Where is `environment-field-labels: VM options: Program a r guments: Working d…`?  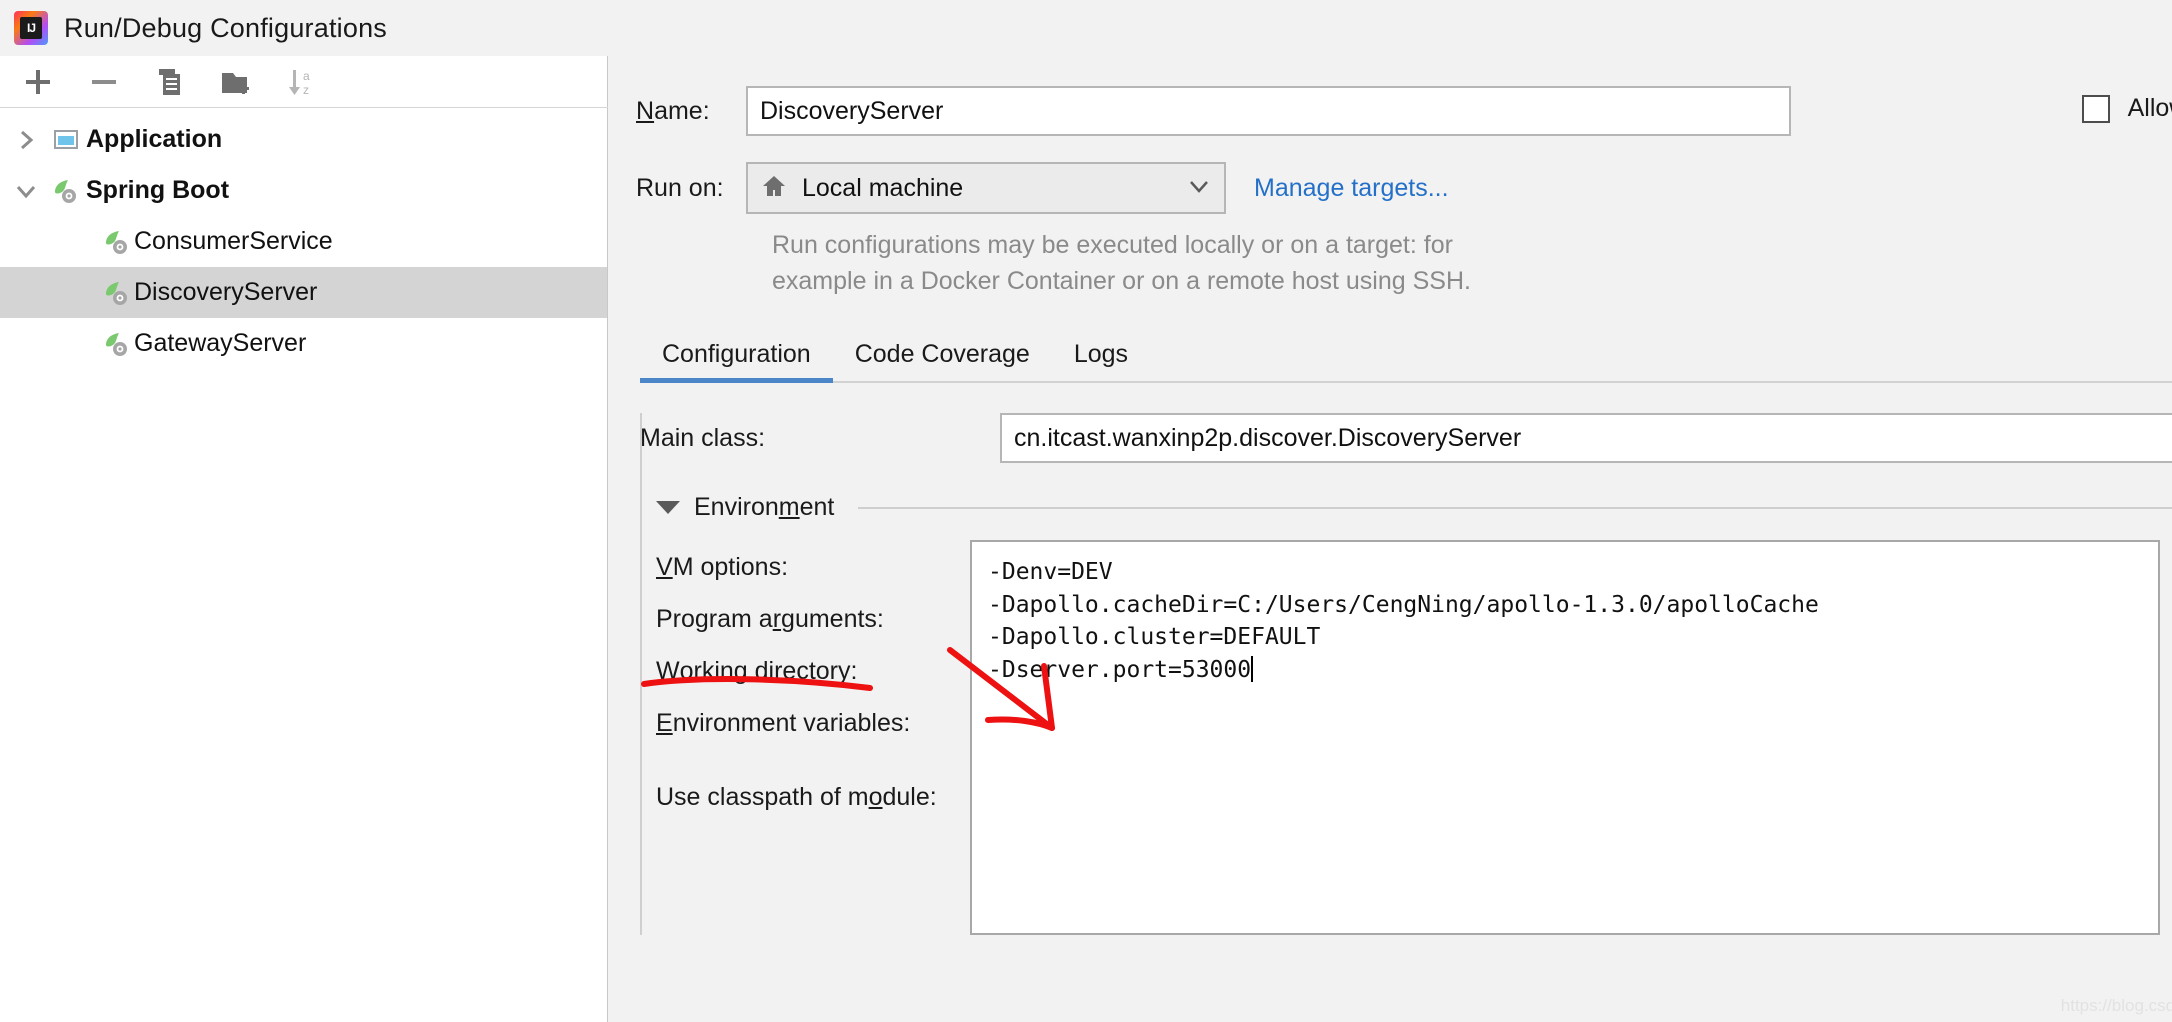 environment-field-labels: VM options: Program a r guments: Working d… is located at coordinates (805, 737).